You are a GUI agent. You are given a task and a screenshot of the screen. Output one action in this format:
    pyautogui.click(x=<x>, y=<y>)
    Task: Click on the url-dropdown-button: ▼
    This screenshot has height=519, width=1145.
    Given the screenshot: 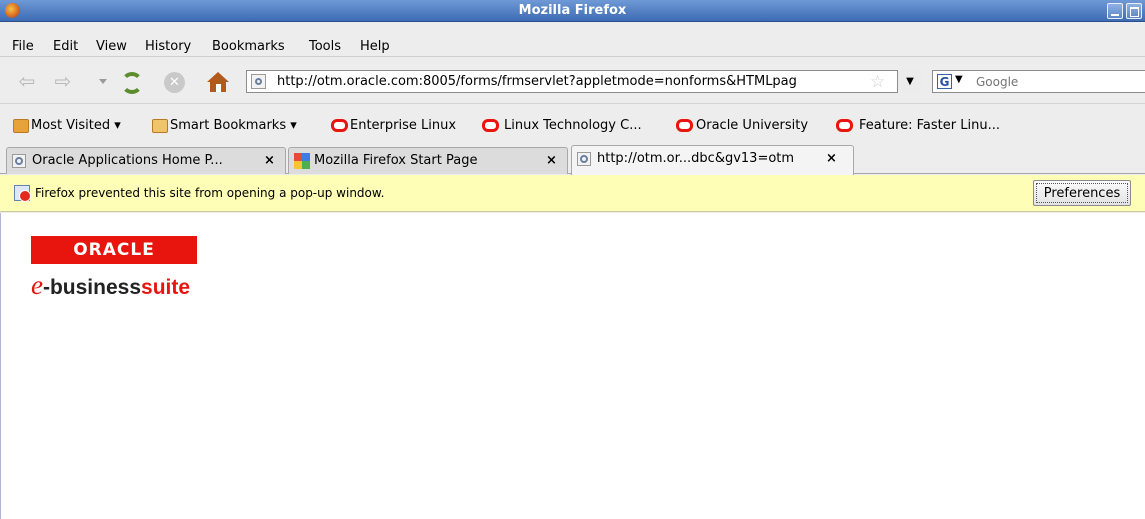 What is the action you would take?
    pyautogui.click(x=909, y=81)
    